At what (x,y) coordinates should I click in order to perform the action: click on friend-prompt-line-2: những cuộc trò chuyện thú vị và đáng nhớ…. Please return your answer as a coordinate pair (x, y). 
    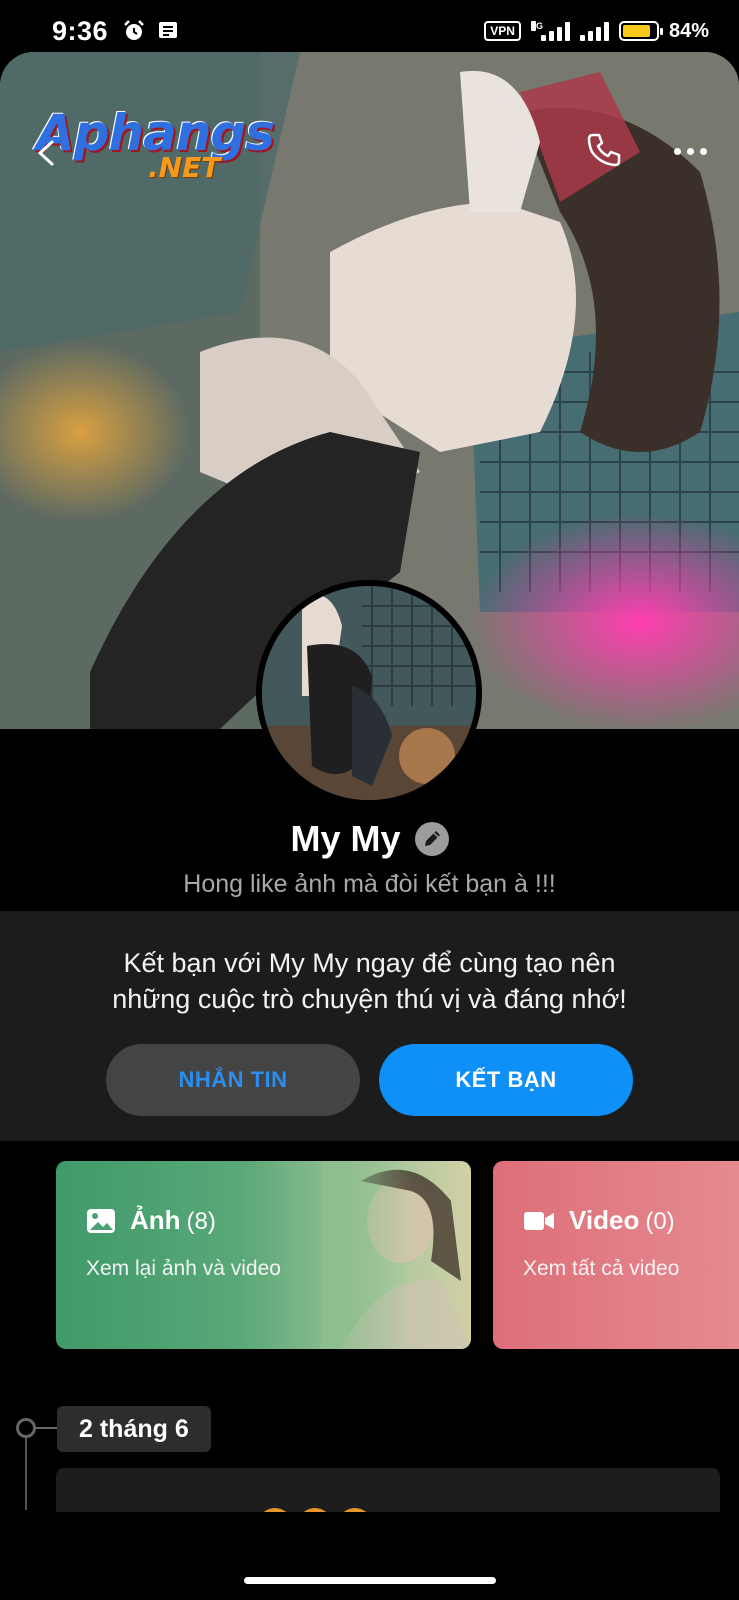
    Looking at the image, I should click on (369, 999).